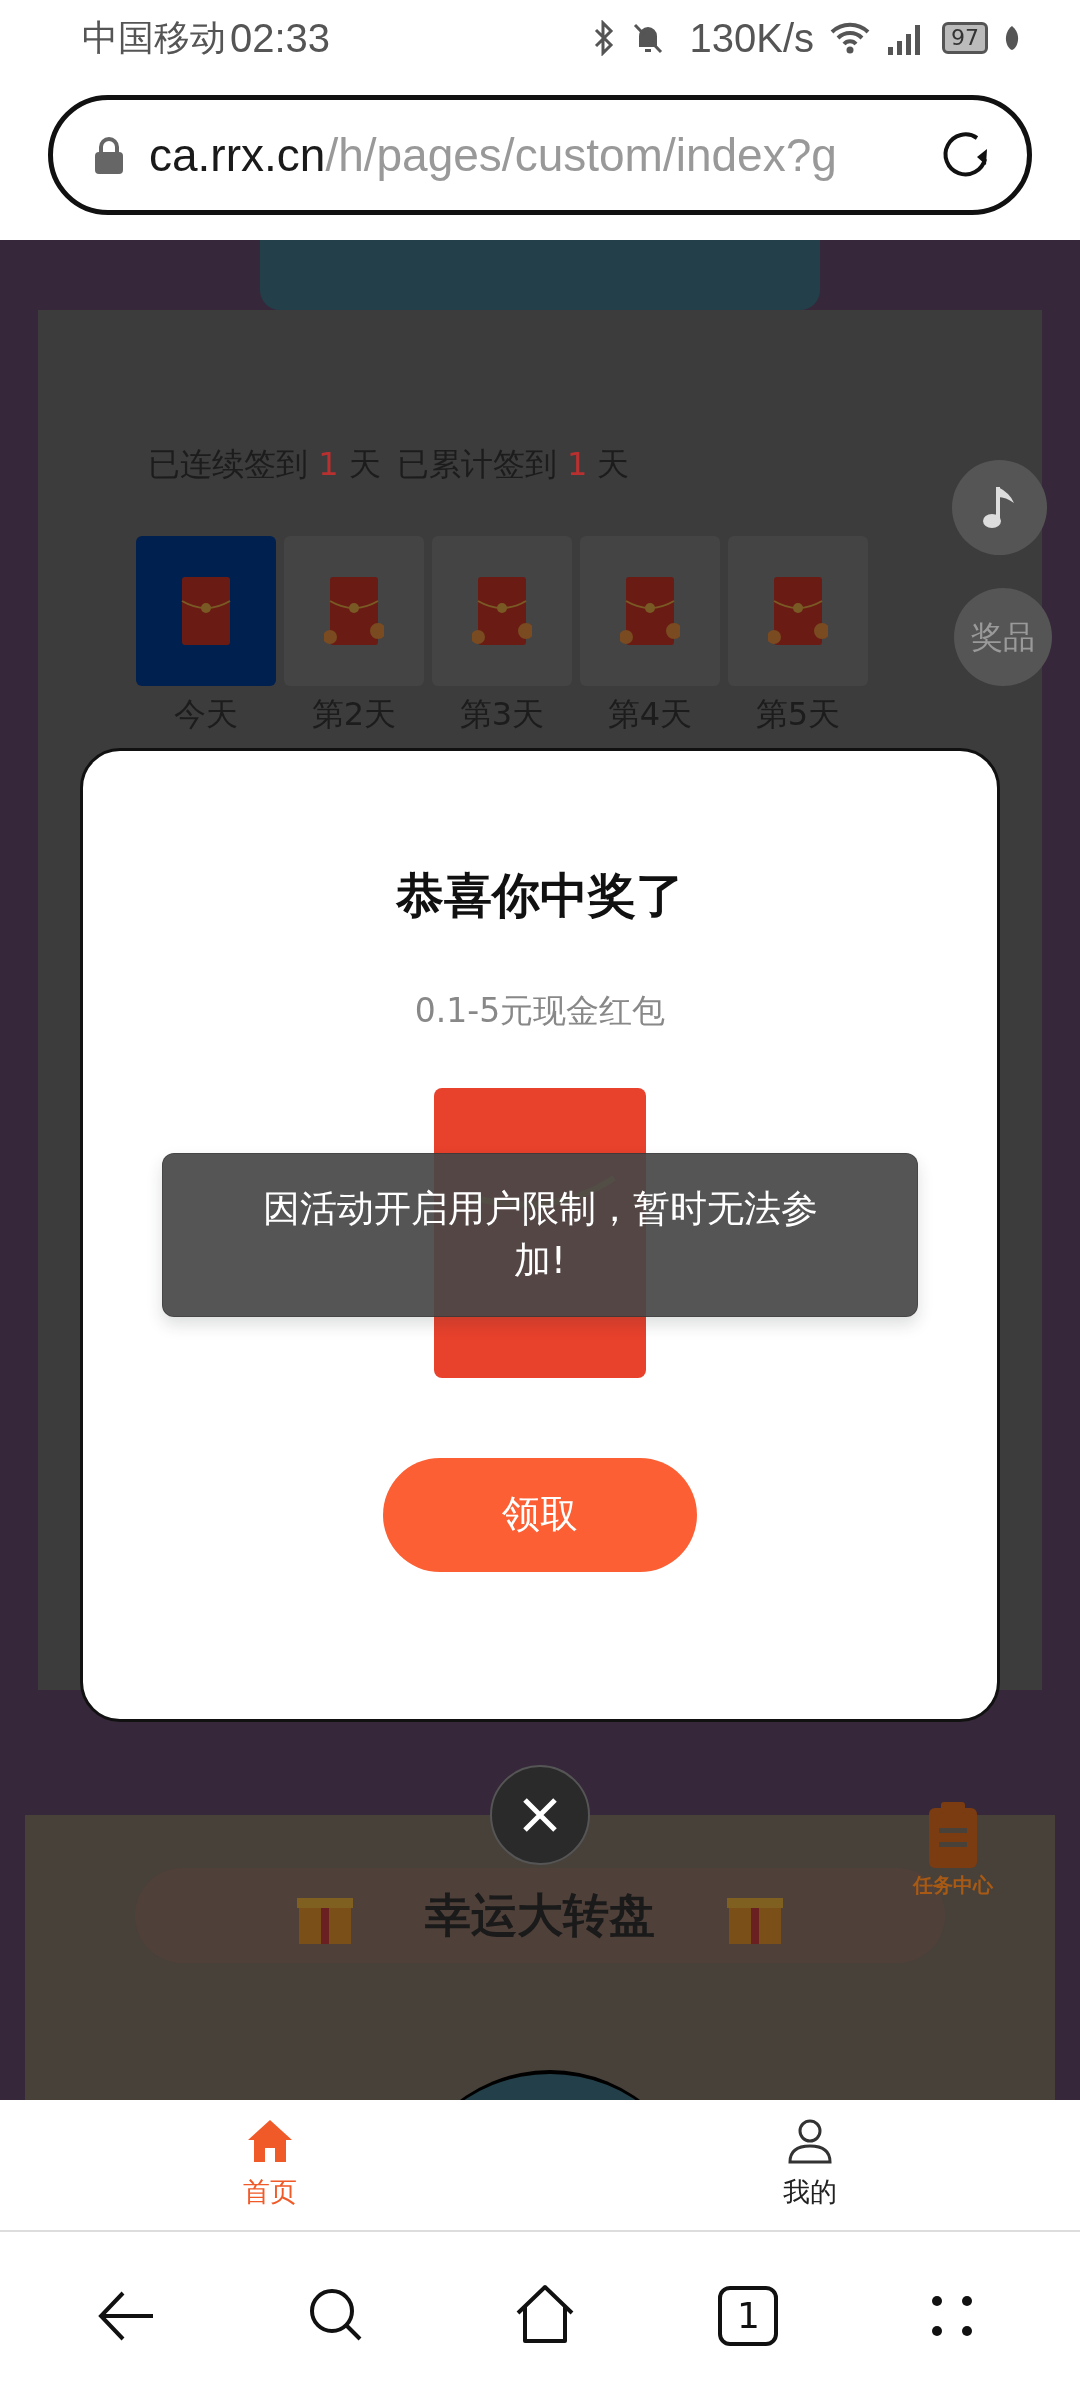 The width and height of the screenshot is (1080, 2400). Describe the element at coordinates (540, 1011) in the screenshot. I see `prize-text: 0.1-5元现金红包` at that location.